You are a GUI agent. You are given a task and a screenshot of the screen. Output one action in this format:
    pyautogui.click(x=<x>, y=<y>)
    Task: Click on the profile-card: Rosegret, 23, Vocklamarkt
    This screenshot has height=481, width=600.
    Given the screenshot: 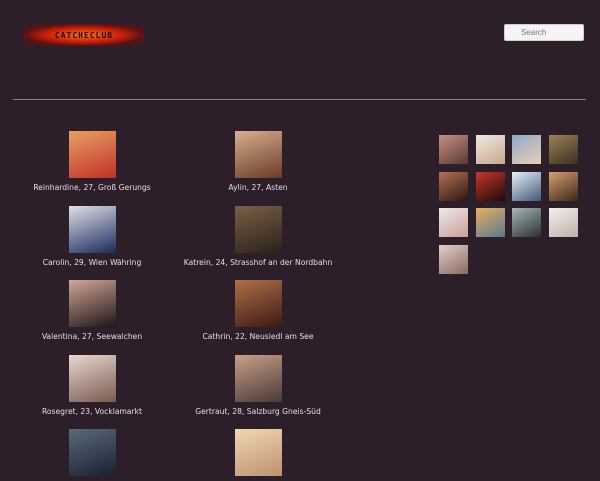 What is the action you would take?
    pyautogui.click(x=92, y=385)
    